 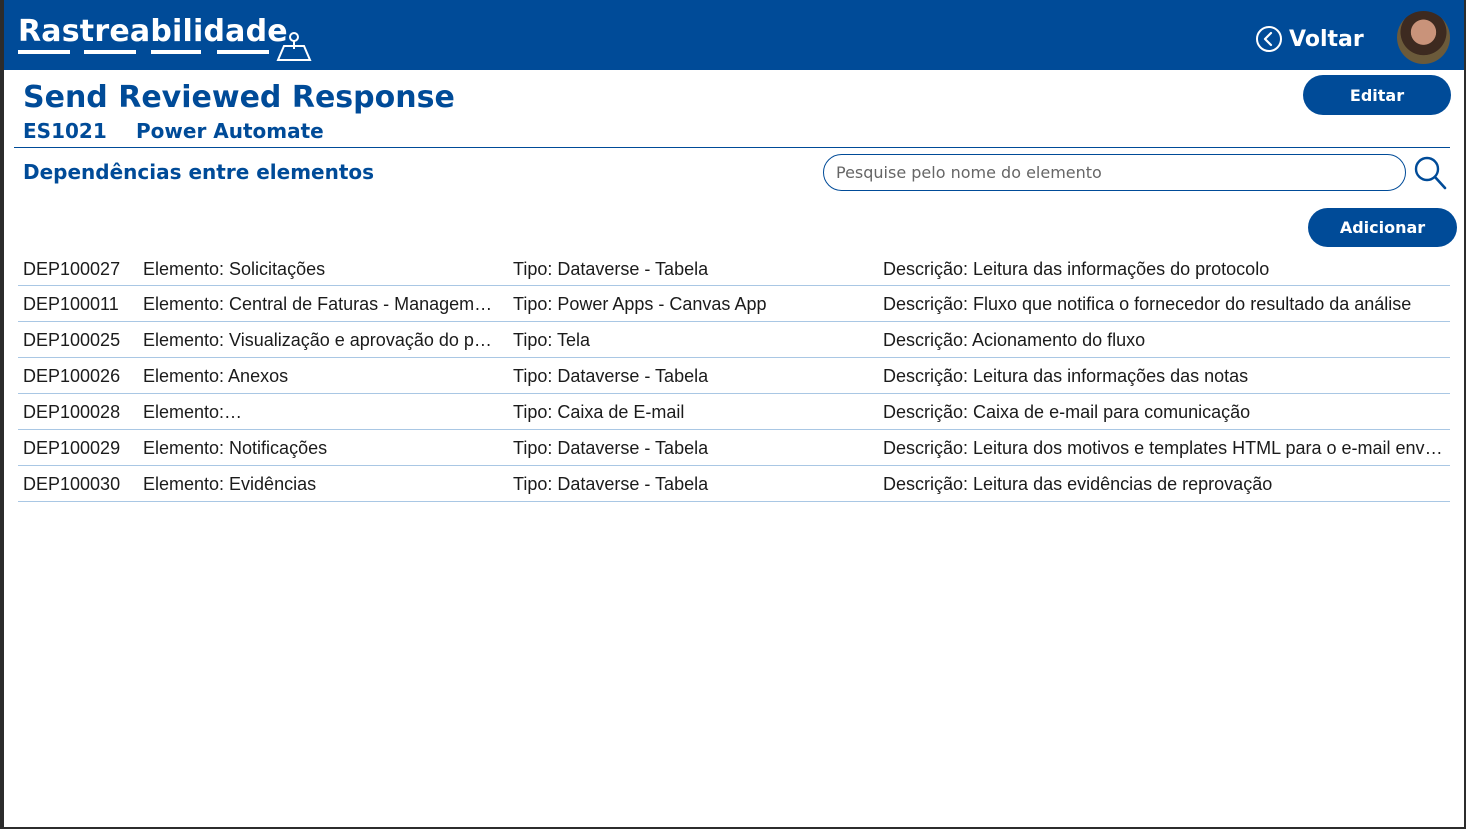 I want to click on dependency-type: Tipo: Power Apps - Canvas App, so click(x=640, y=304).